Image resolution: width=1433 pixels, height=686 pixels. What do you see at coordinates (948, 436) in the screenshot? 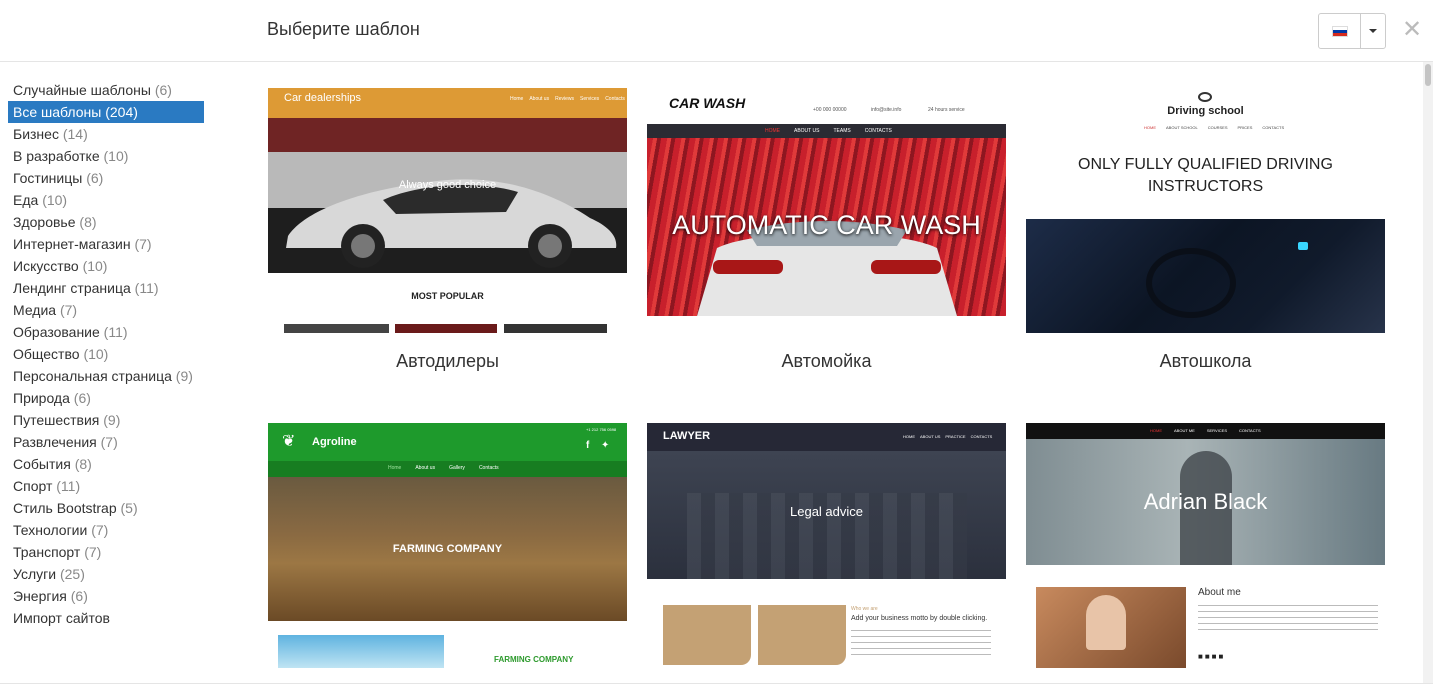
I see `preview-nav: HOME ABOUT US PRACTICE CONTACTS` at bounding box center [948, 436].